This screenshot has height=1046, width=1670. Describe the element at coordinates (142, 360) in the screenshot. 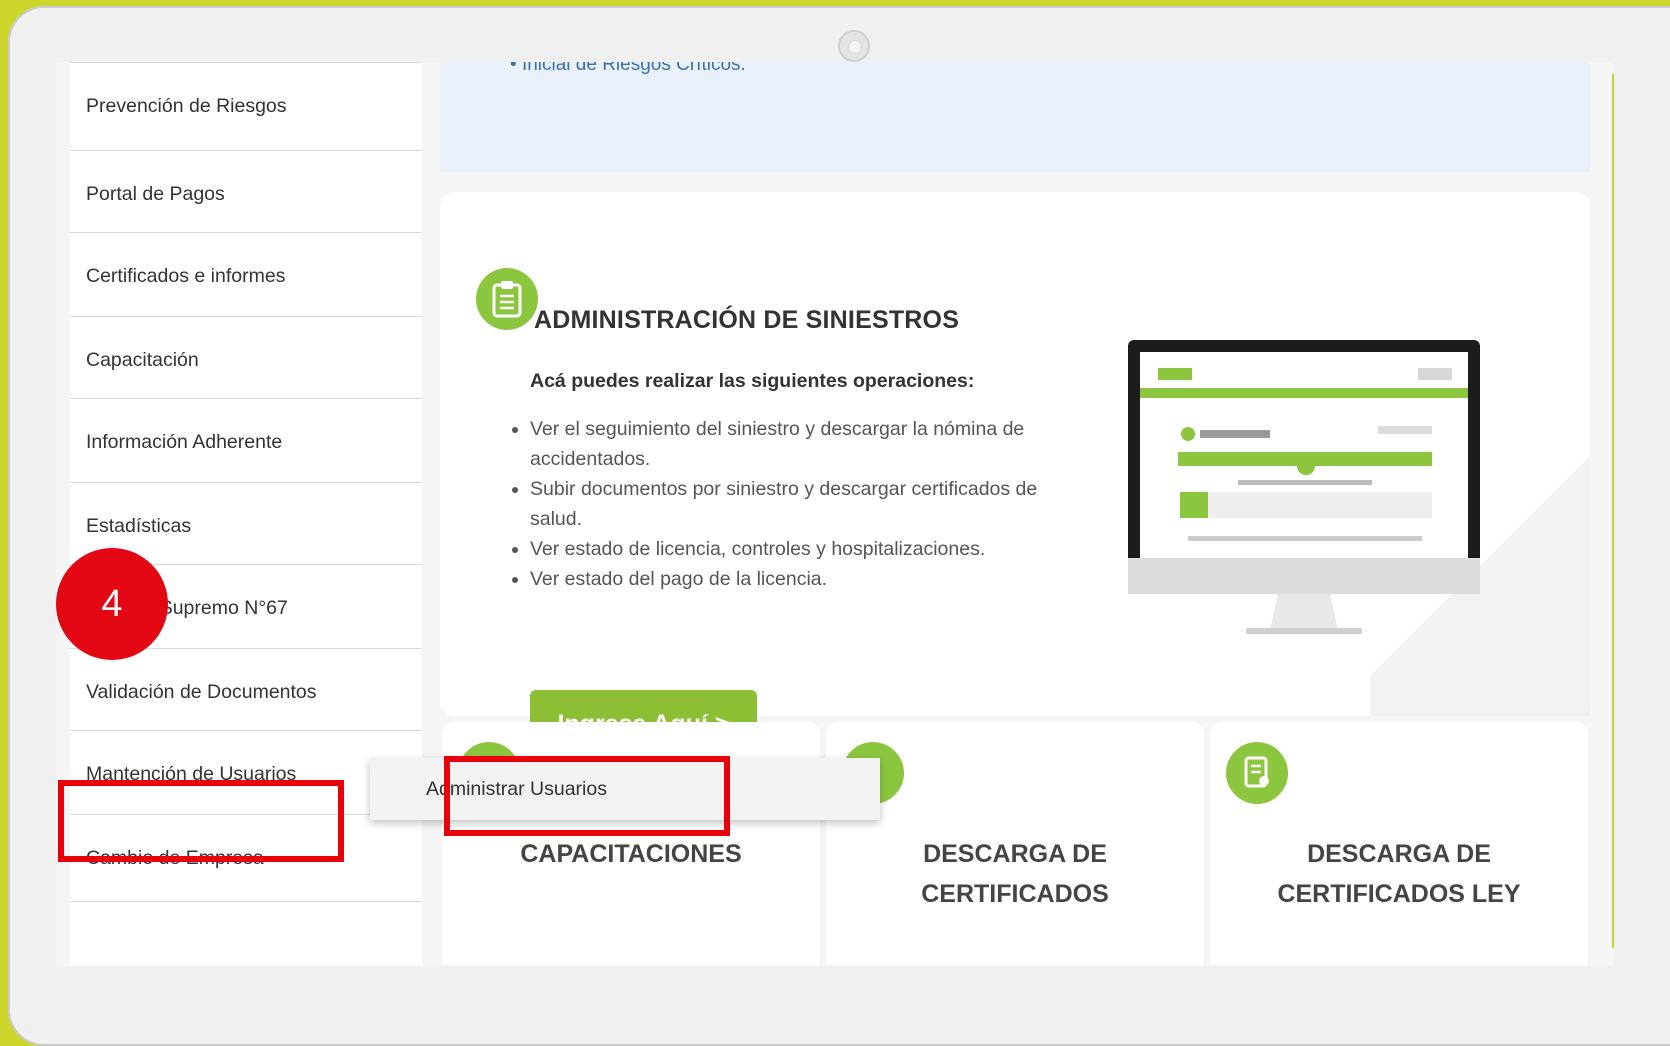

I see `sidebar-item-label: Capacitación` at that location.